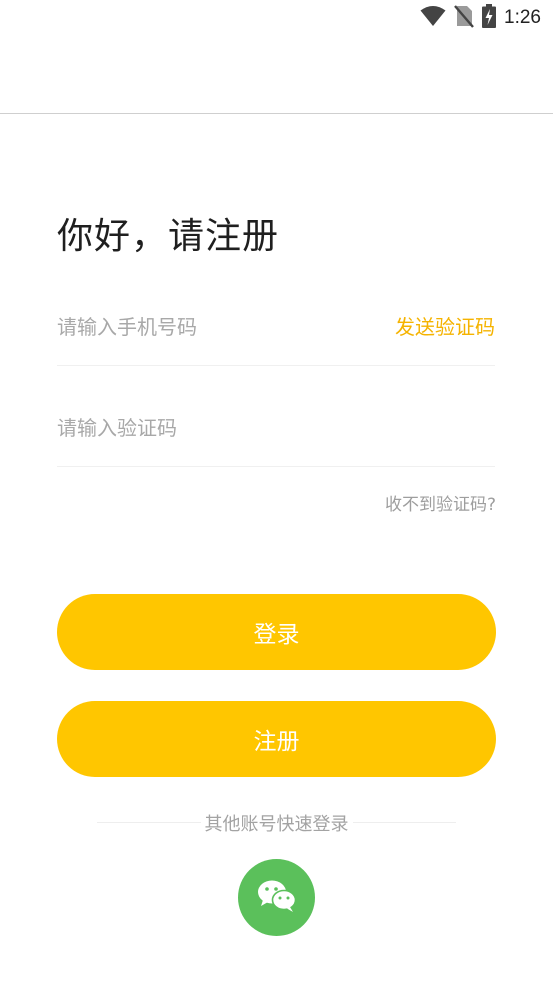  Describe the element at coordinates (464, 18) in the screenshot. I see `no-sim-icon` at that location.